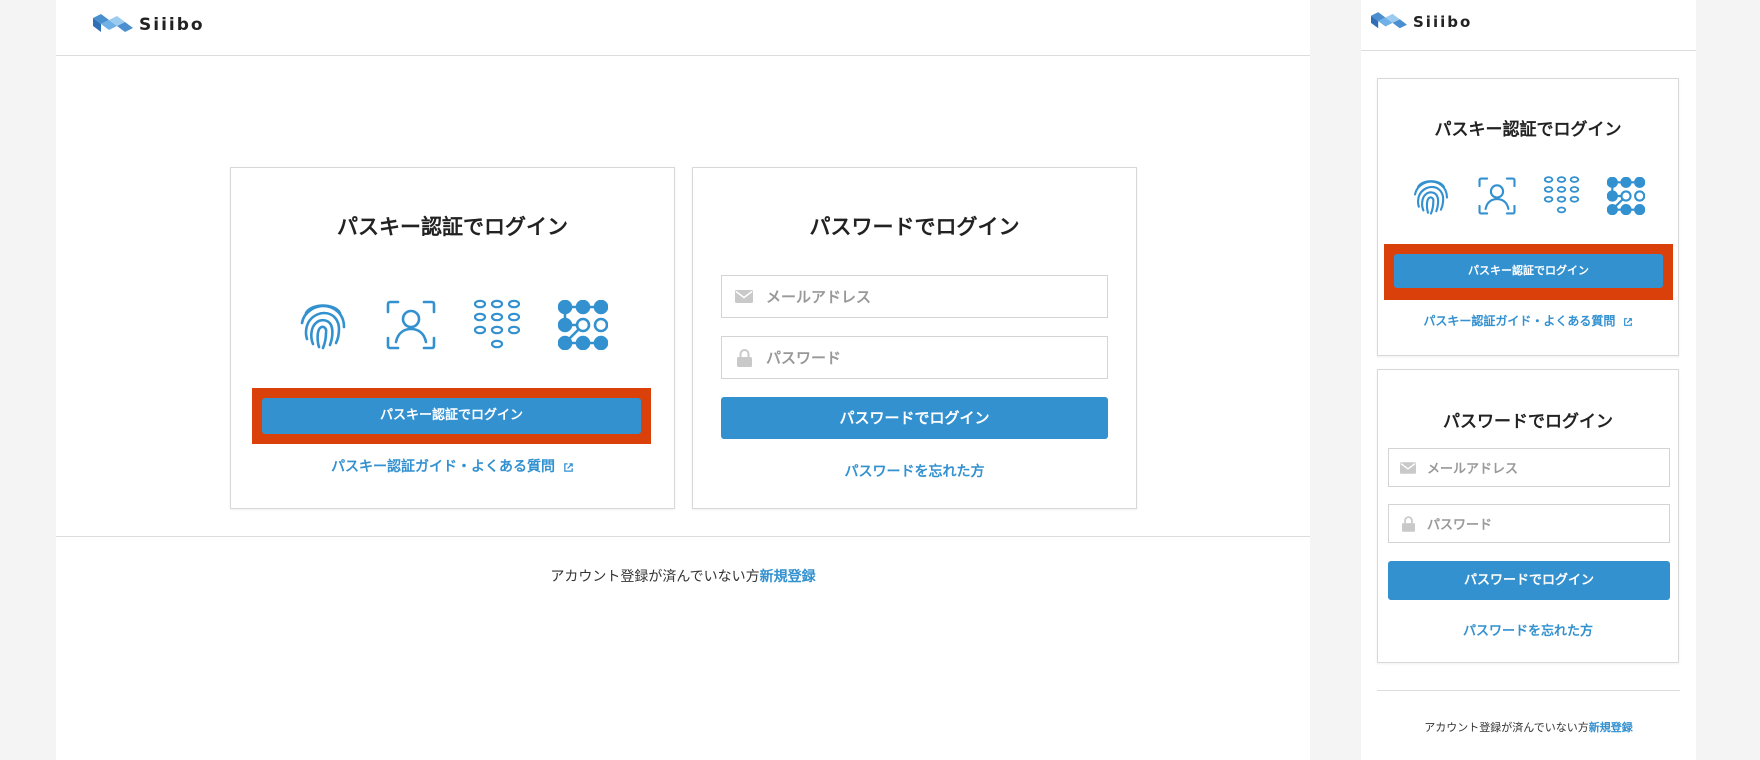 The width and height of the screenshot is (1760, 760). What do you see at coordinates (323, 325) in the screenshot?
I see `fingerprint-icon` at bounding box center [323, 325].